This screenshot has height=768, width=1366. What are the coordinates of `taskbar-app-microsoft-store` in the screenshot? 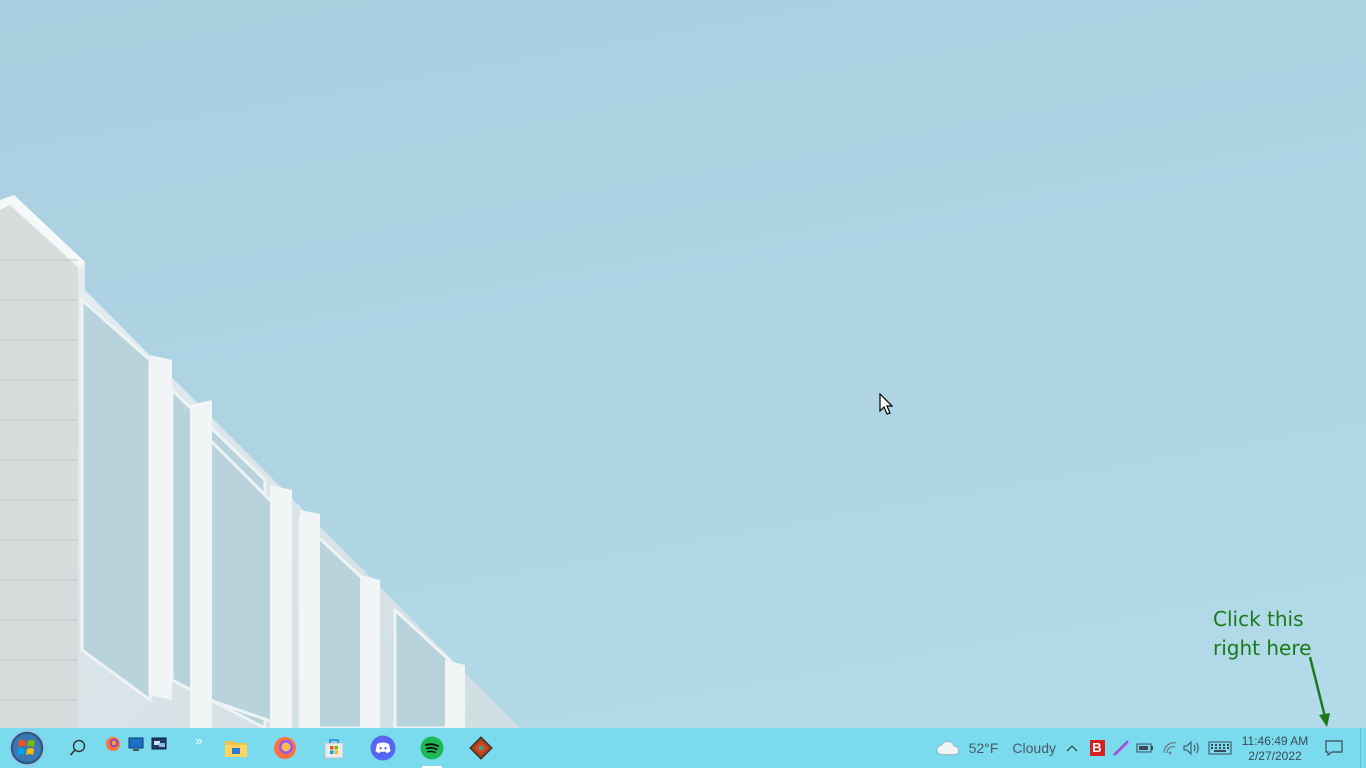 It's located at (334, 748).